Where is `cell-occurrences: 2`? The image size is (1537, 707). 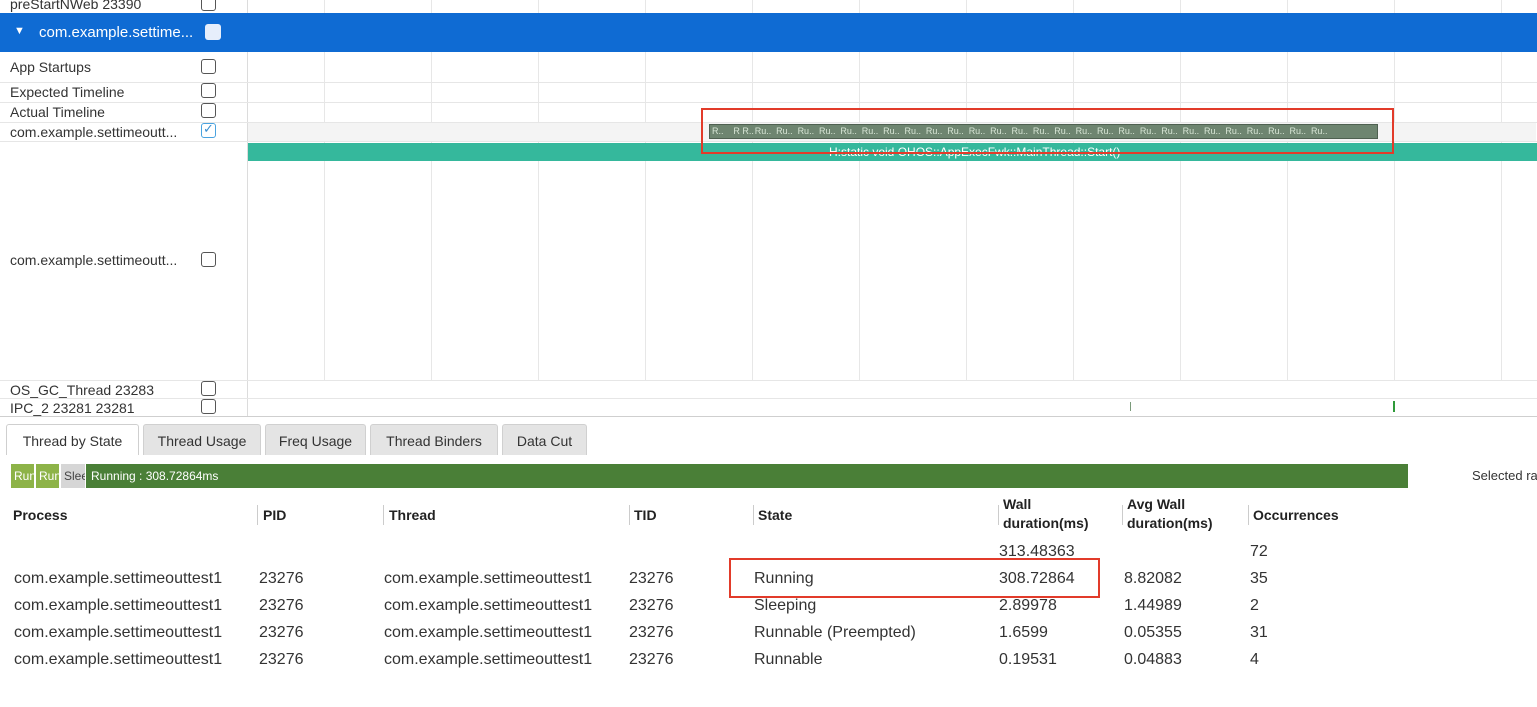
cell-occurrences: 2 is located at coordinates (1254, 605).